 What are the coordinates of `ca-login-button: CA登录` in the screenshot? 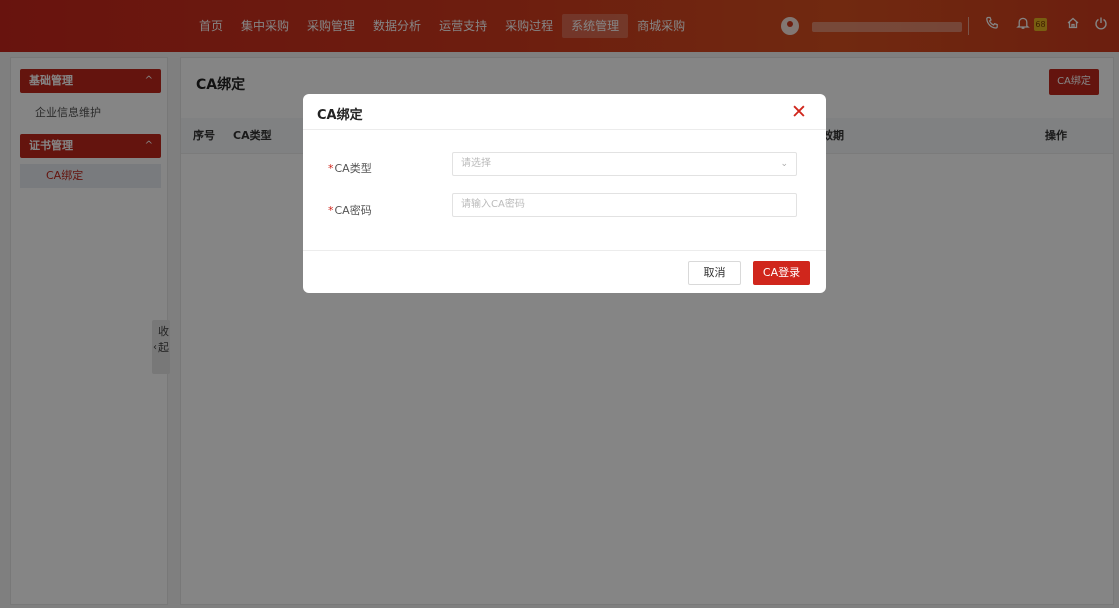 It's located at (781, 273).